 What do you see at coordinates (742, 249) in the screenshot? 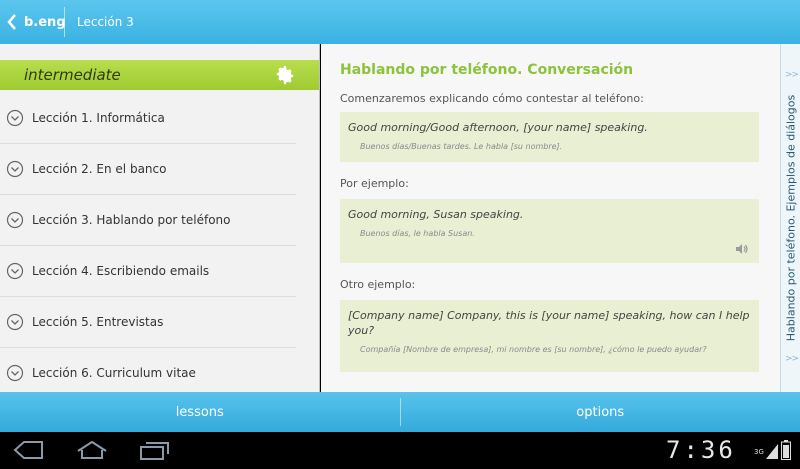
I see `speaker-icon` at bounding box center [742, 249].